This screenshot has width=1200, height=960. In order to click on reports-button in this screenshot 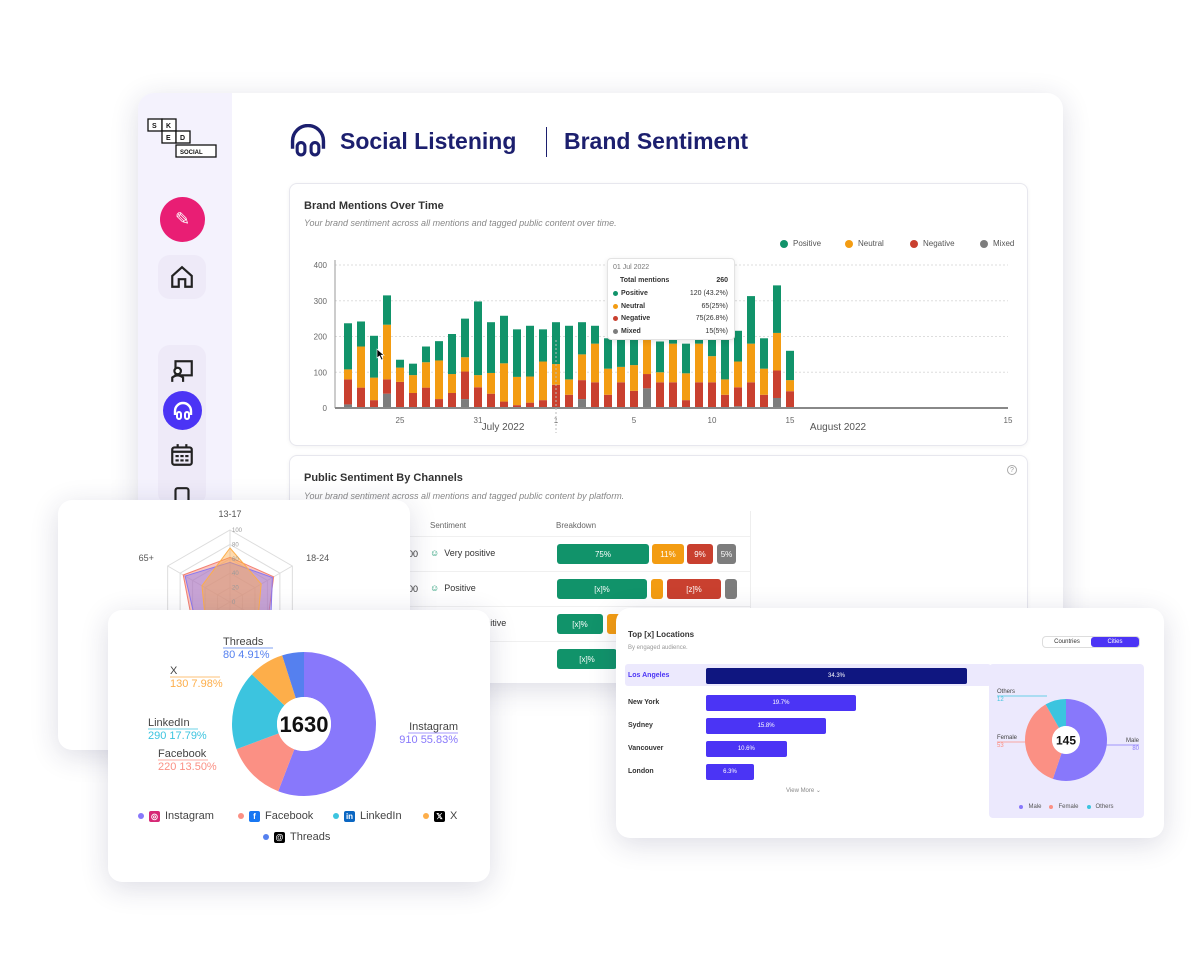, I will do `click(182, 371)`.